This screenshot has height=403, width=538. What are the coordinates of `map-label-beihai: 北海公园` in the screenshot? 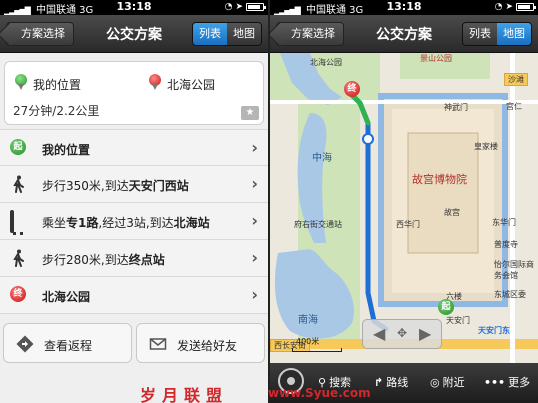 It's located at (326, 62).